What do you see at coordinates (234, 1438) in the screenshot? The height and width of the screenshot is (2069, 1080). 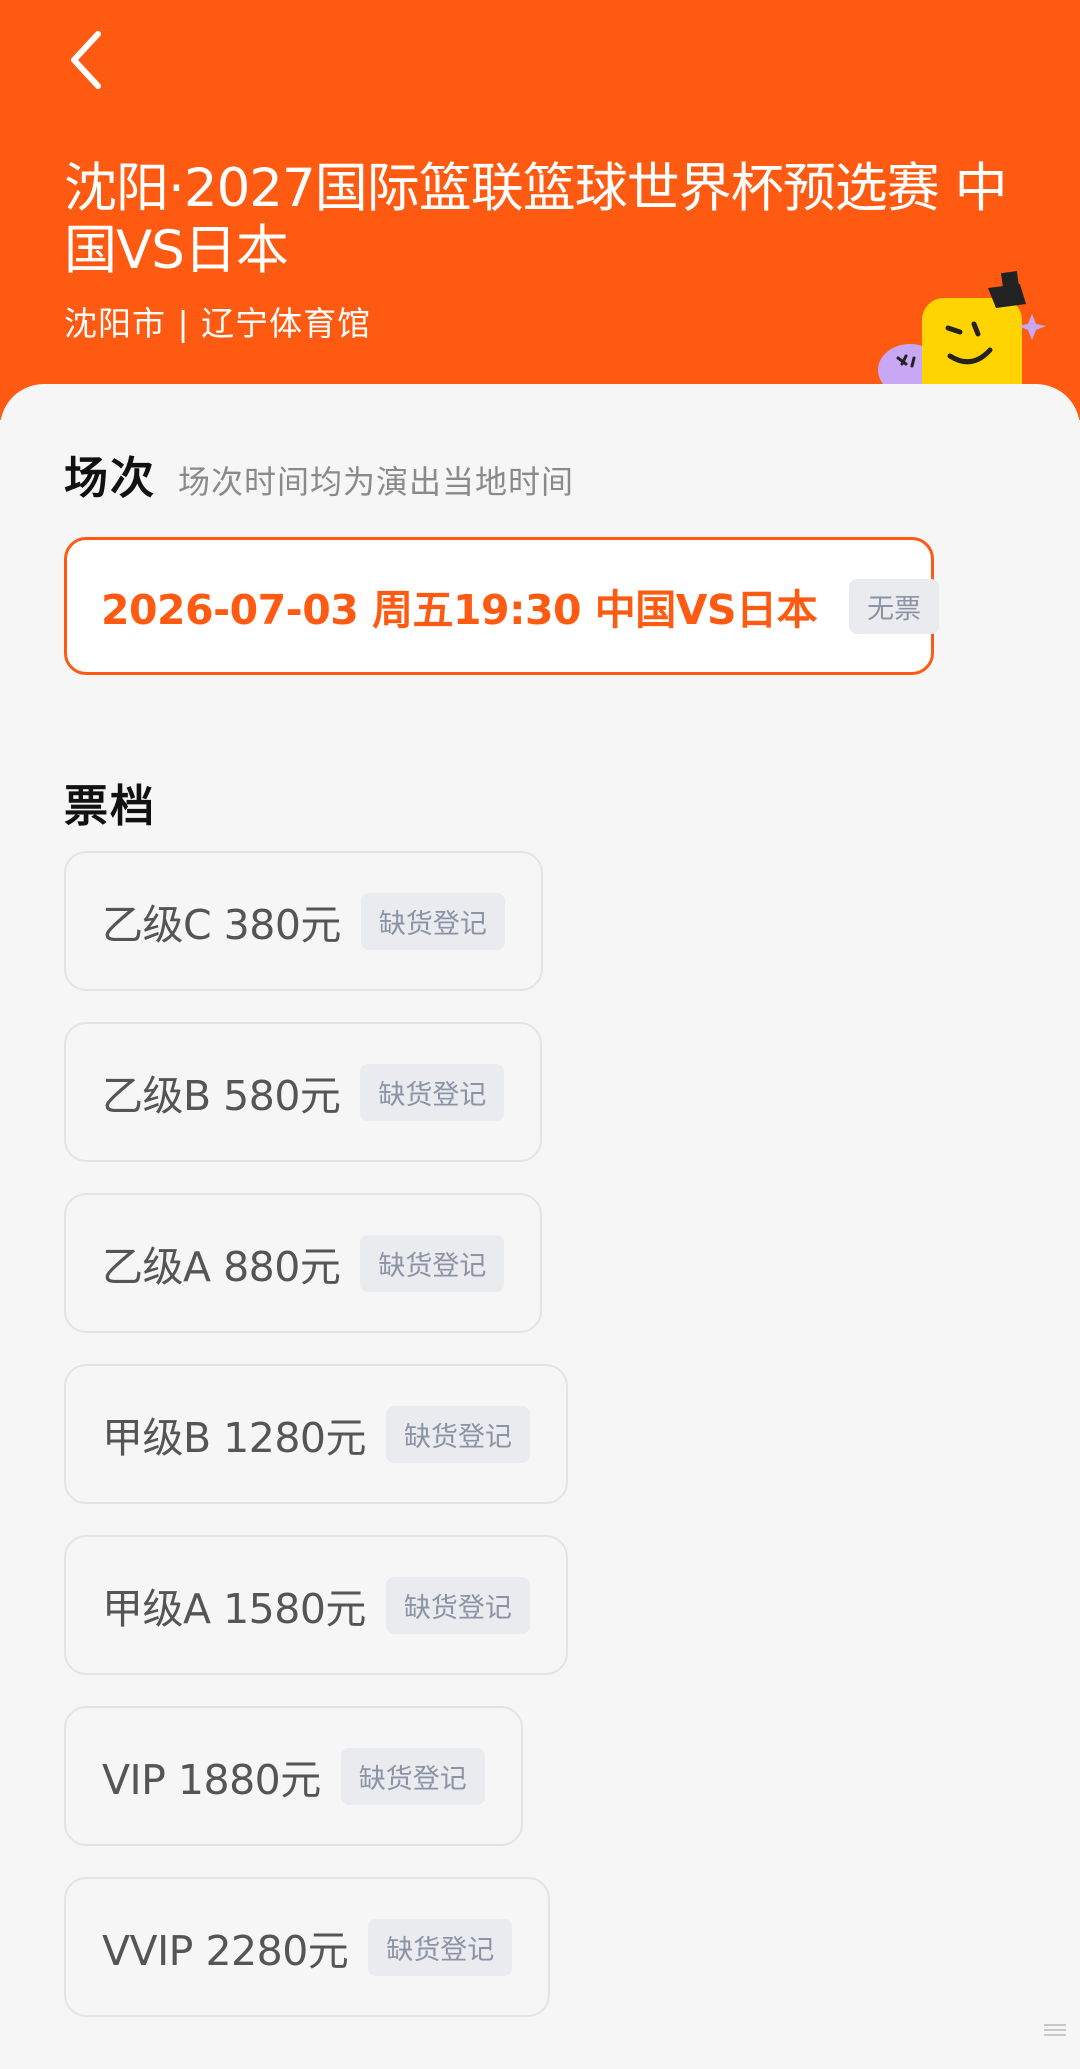 I see `ticket-tier-label: 甲级B 1280元` at bounding box center [234, 1438].